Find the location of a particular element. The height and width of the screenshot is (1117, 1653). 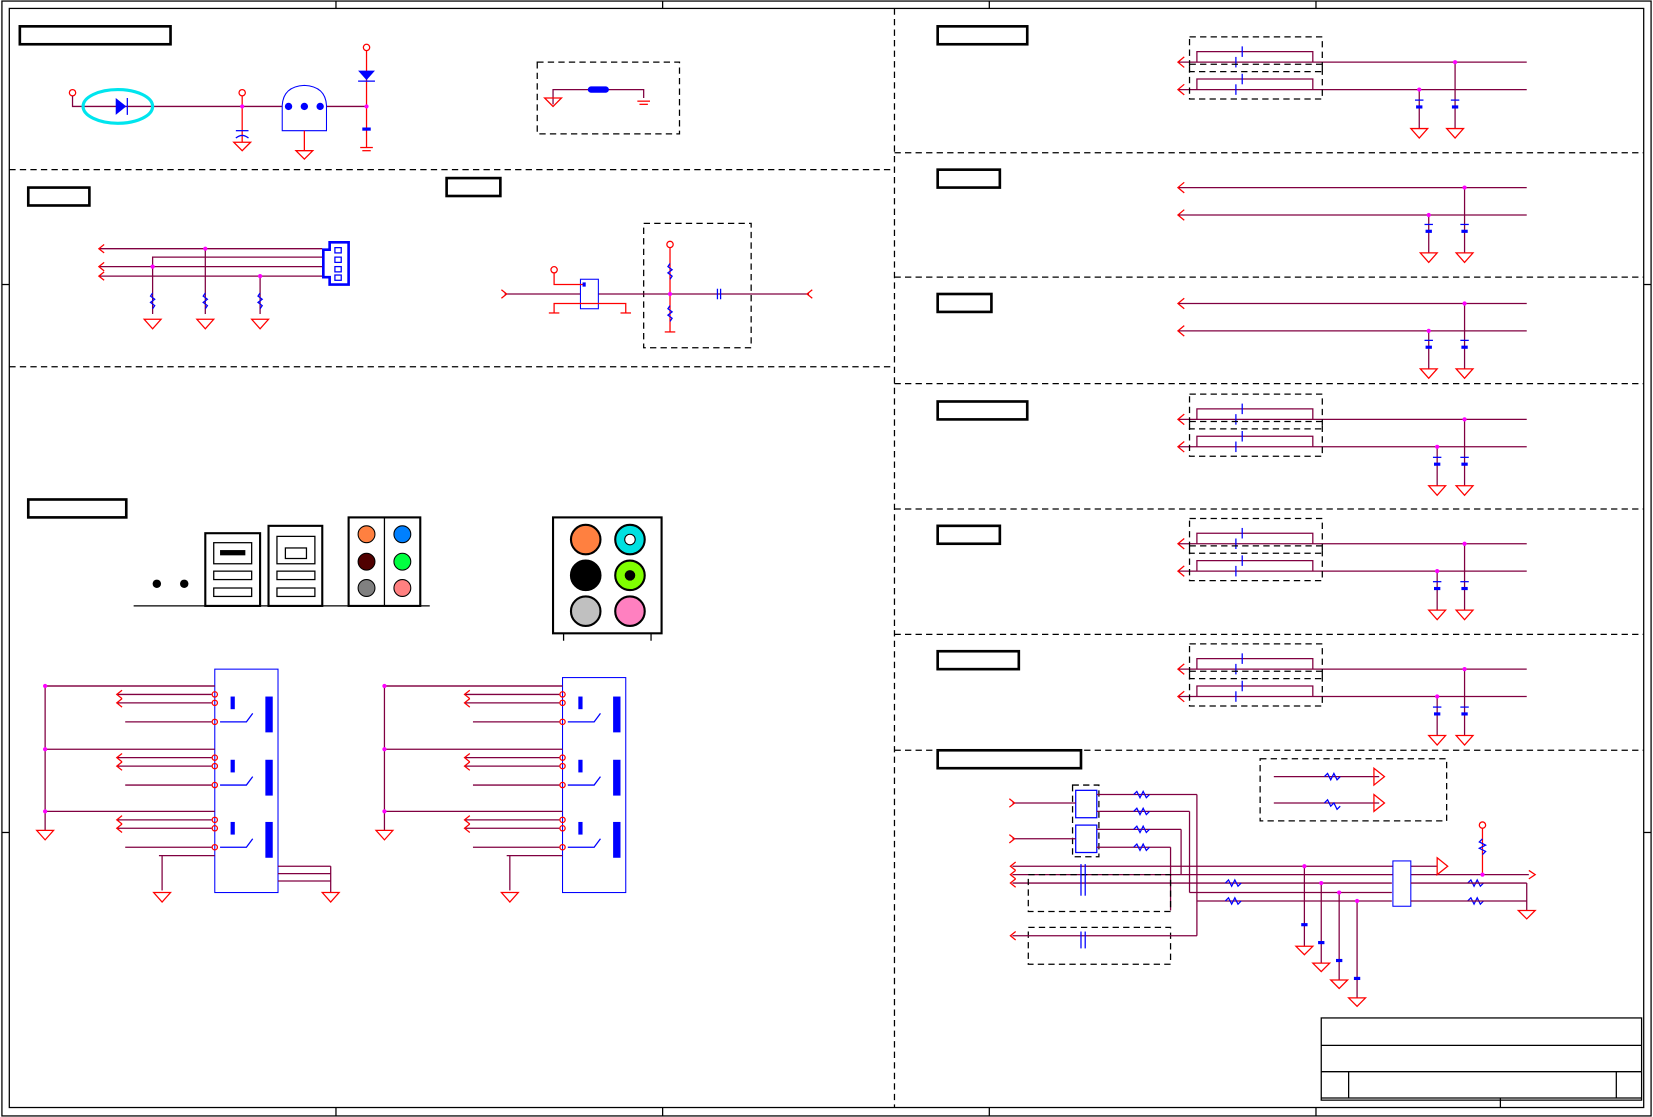

section-title-spdif is located at coordinates (473, 187).